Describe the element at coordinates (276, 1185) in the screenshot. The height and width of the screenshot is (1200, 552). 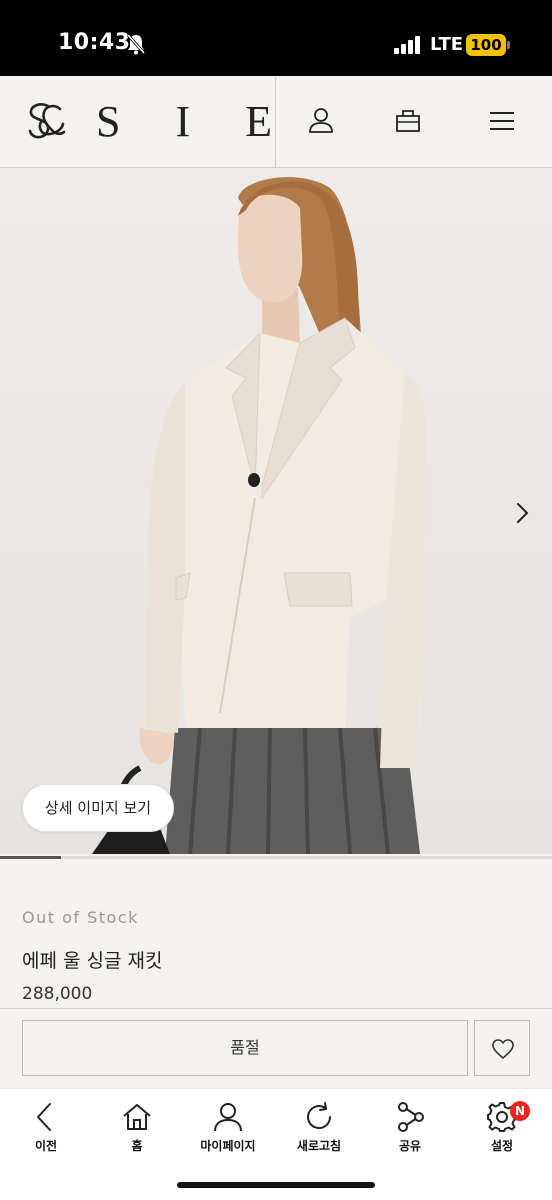
I see `home-indicator` at that location.